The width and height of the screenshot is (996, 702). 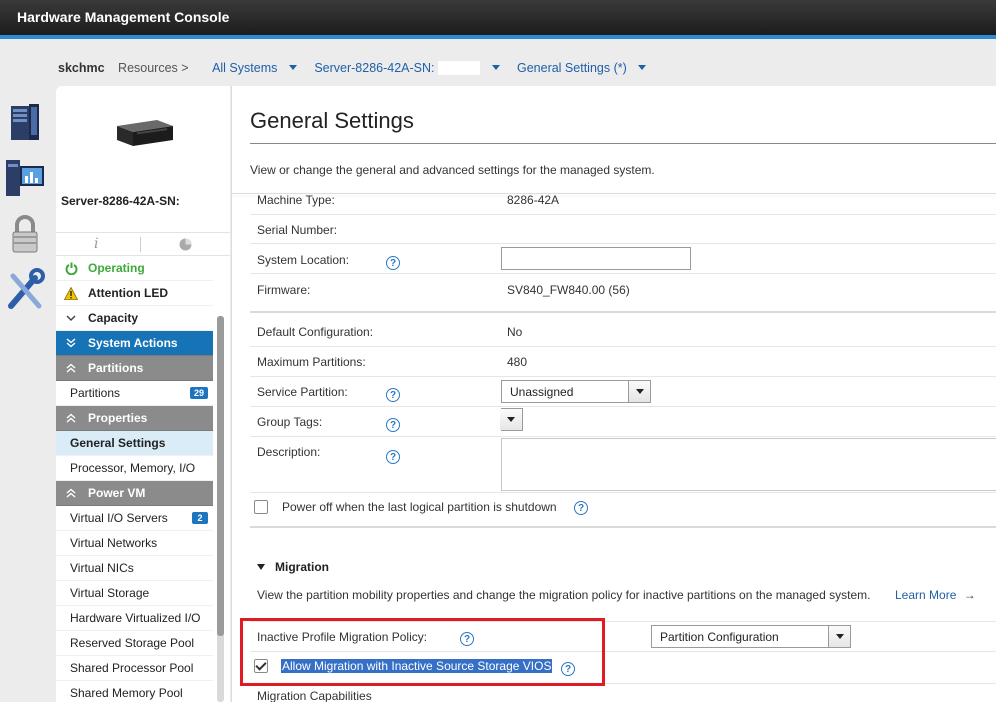 I want to click on max-partitions-value: 480, so click(x=517, y=362).